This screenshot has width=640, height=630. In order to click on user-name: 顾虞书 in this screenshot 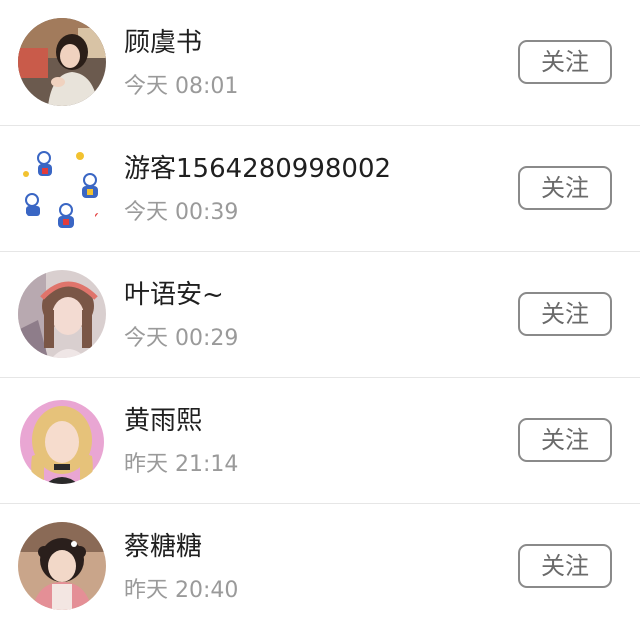, I will do `click(163, 43)`.